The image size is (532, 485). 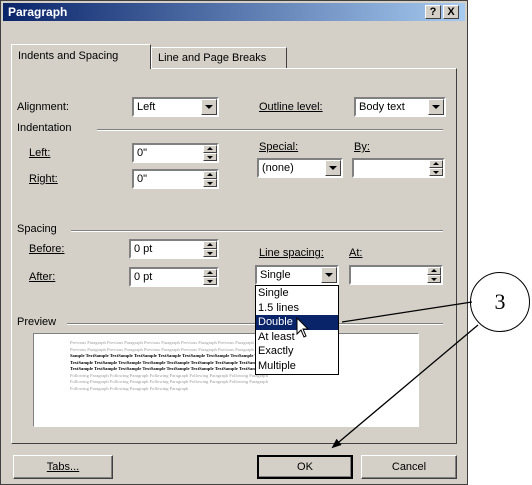 I want to click on right-indent-spinner: 0", so click(x=175, y=179).